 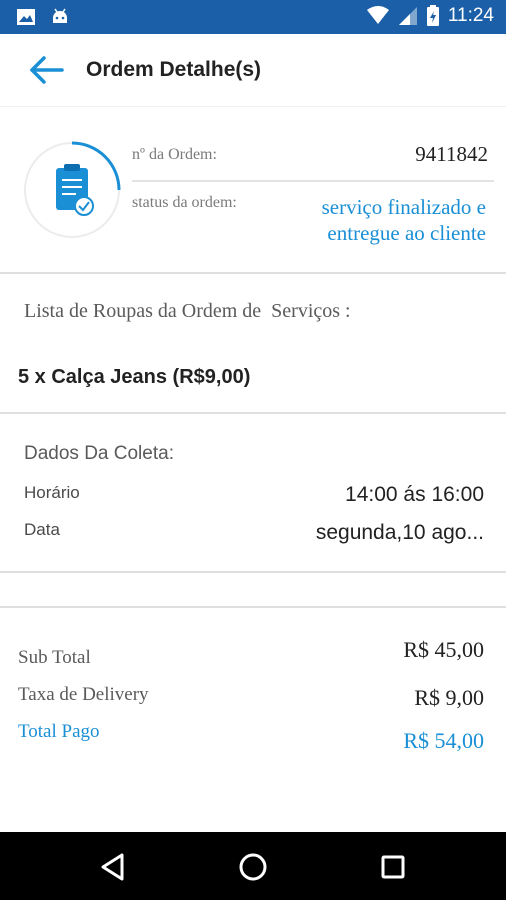 What do you see at coordinates (59, 731) in the screenshot?
I see `total-paid-label: Total Pago` at bounding box center [59, 731].